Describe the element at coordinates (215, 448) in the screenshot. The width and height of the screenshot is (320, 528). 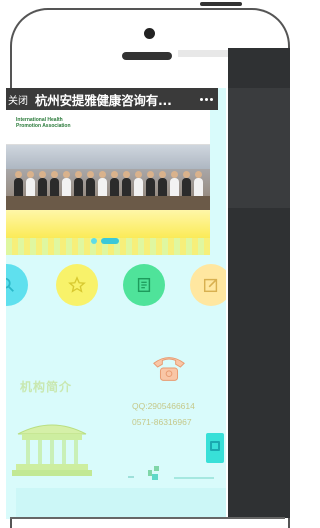
I see `app-shortcut-icon` at that location.